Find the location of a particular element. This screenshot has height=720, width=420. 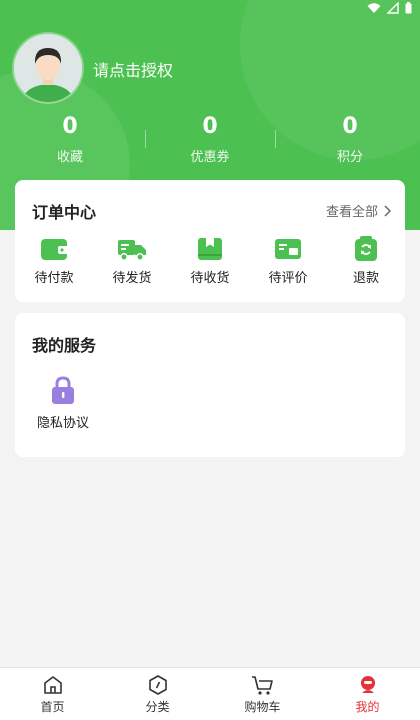

view-all-label: 查看全部 is located at coordinates (351, 212).